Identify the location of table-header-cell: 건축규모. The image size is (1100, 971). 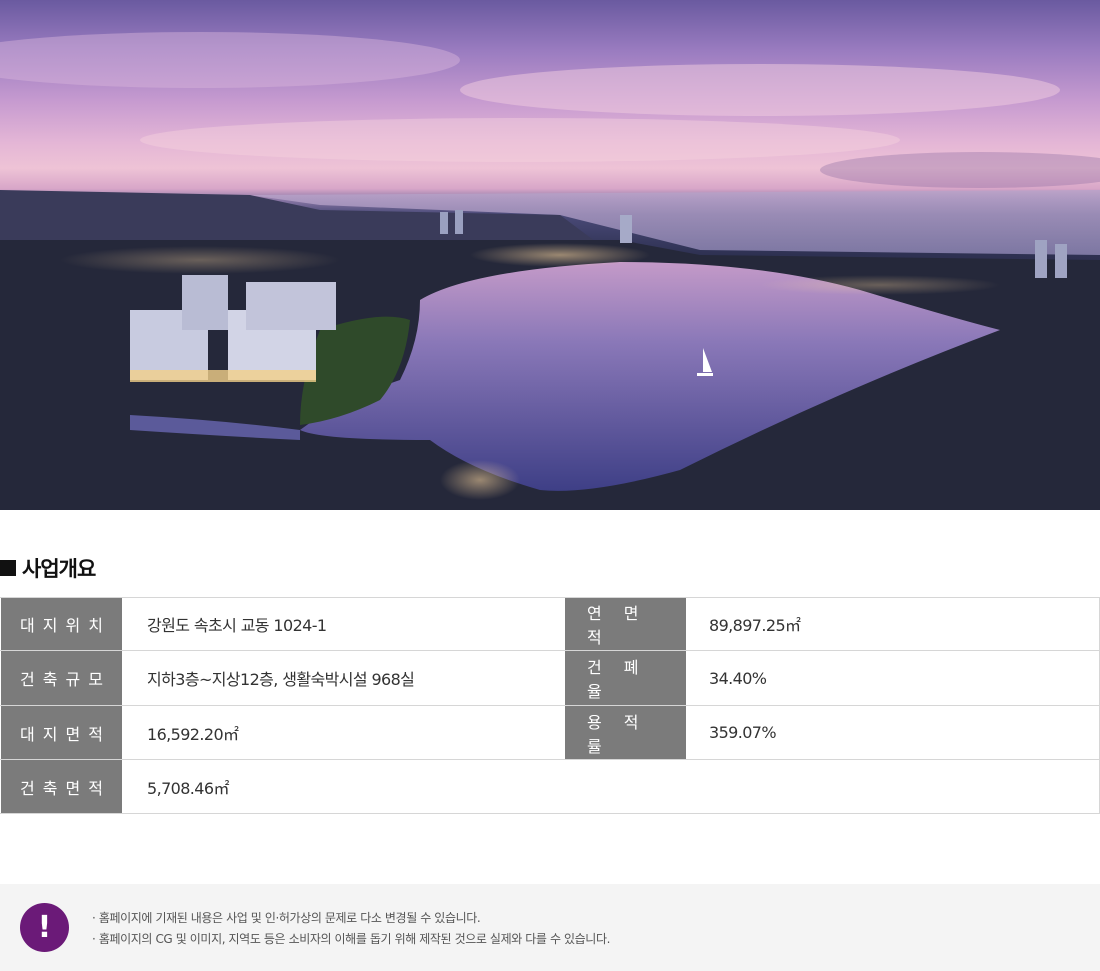
(61, 678).